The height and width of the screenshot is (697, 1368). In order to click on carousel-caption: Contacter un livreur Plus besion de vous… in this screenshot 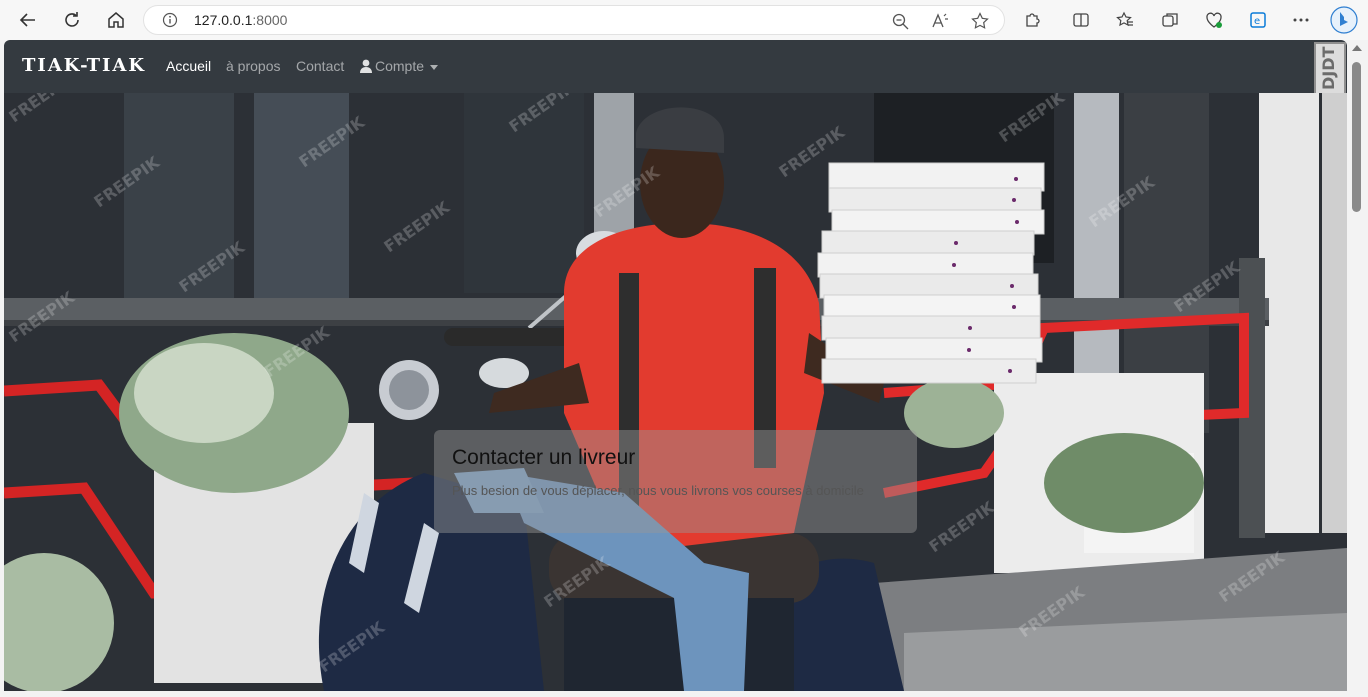, I will do `click(675, 481)`.